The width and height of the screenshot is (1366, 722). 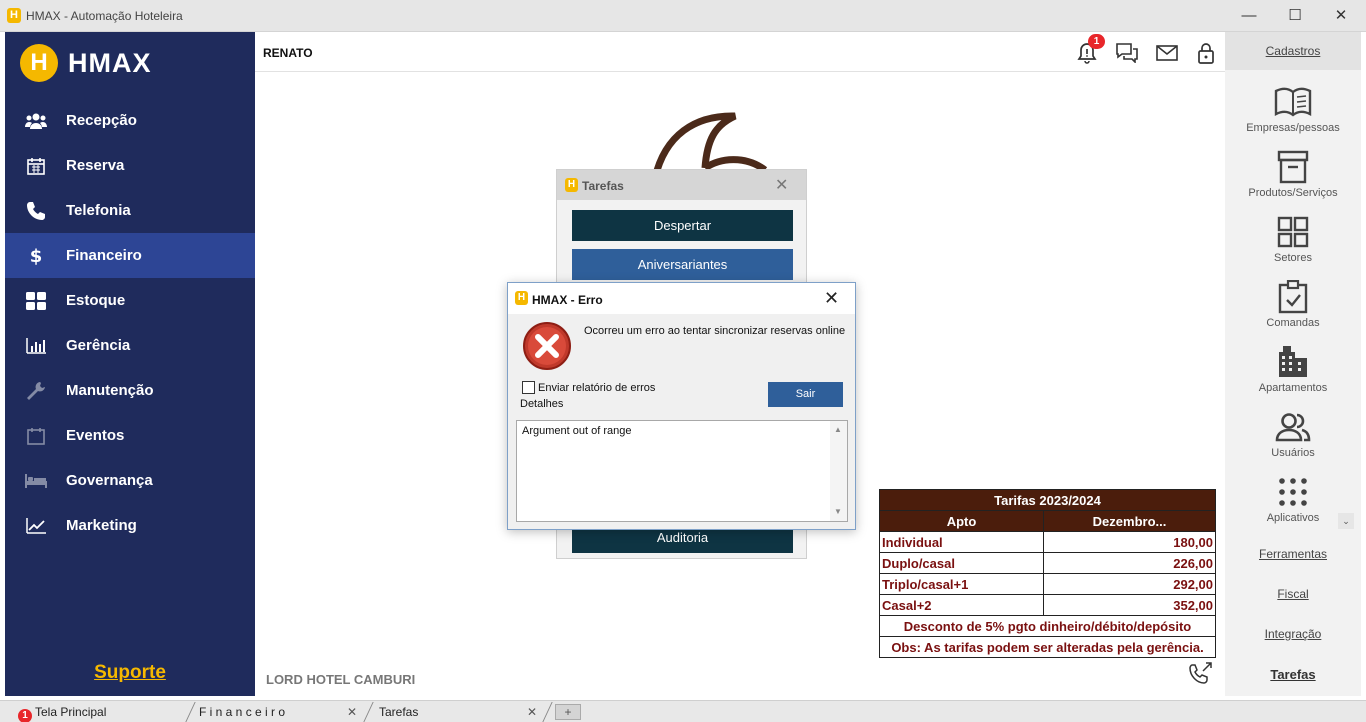 I want to click on rp-item-apartamentos: Apartamentos, so click(x=1293, y=366).